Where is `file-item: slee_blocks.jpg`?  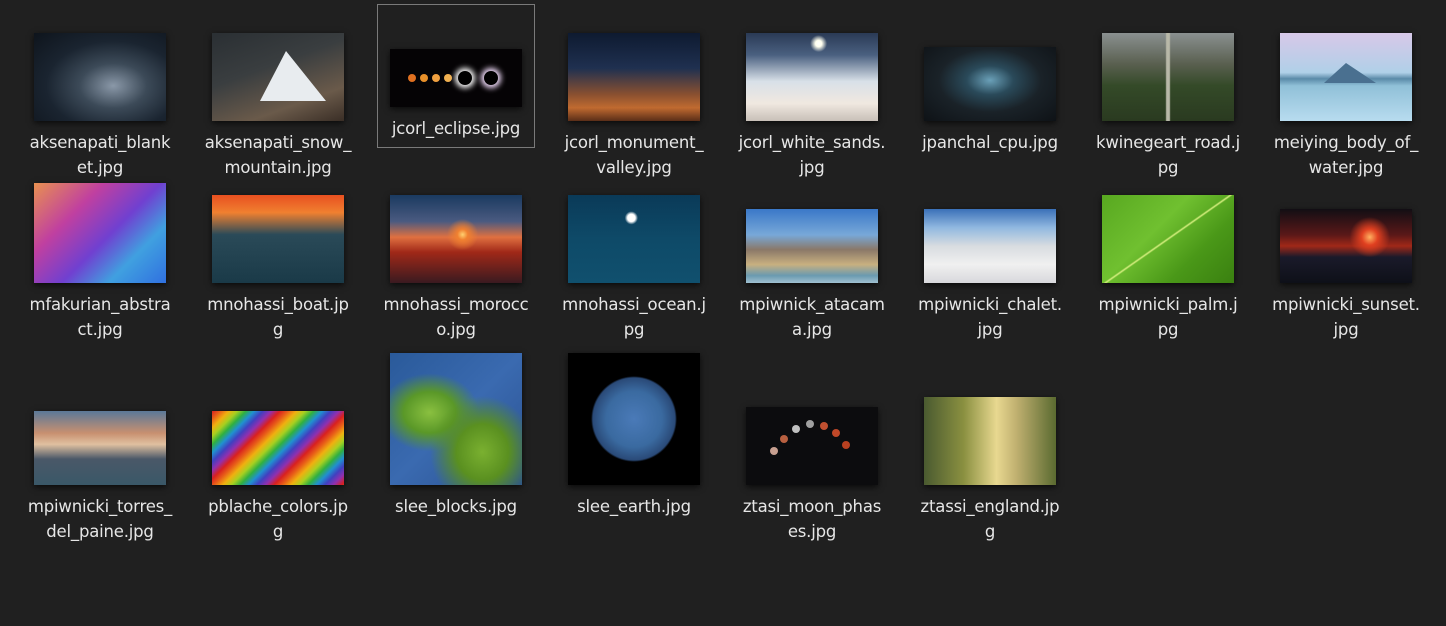
file-item: slee_blocks.jpg is located at coordinates (456, 436).